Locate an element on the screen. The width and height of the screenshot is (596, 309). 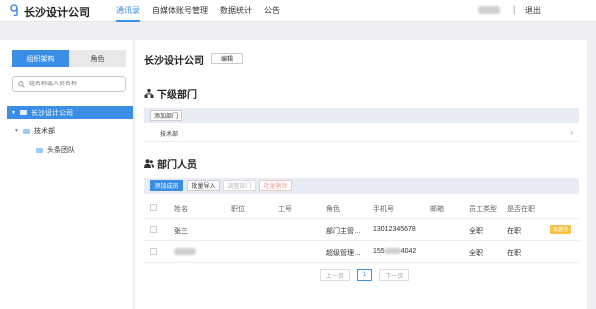
phone-suffix: 4042 is located at coordinates (408, 251).